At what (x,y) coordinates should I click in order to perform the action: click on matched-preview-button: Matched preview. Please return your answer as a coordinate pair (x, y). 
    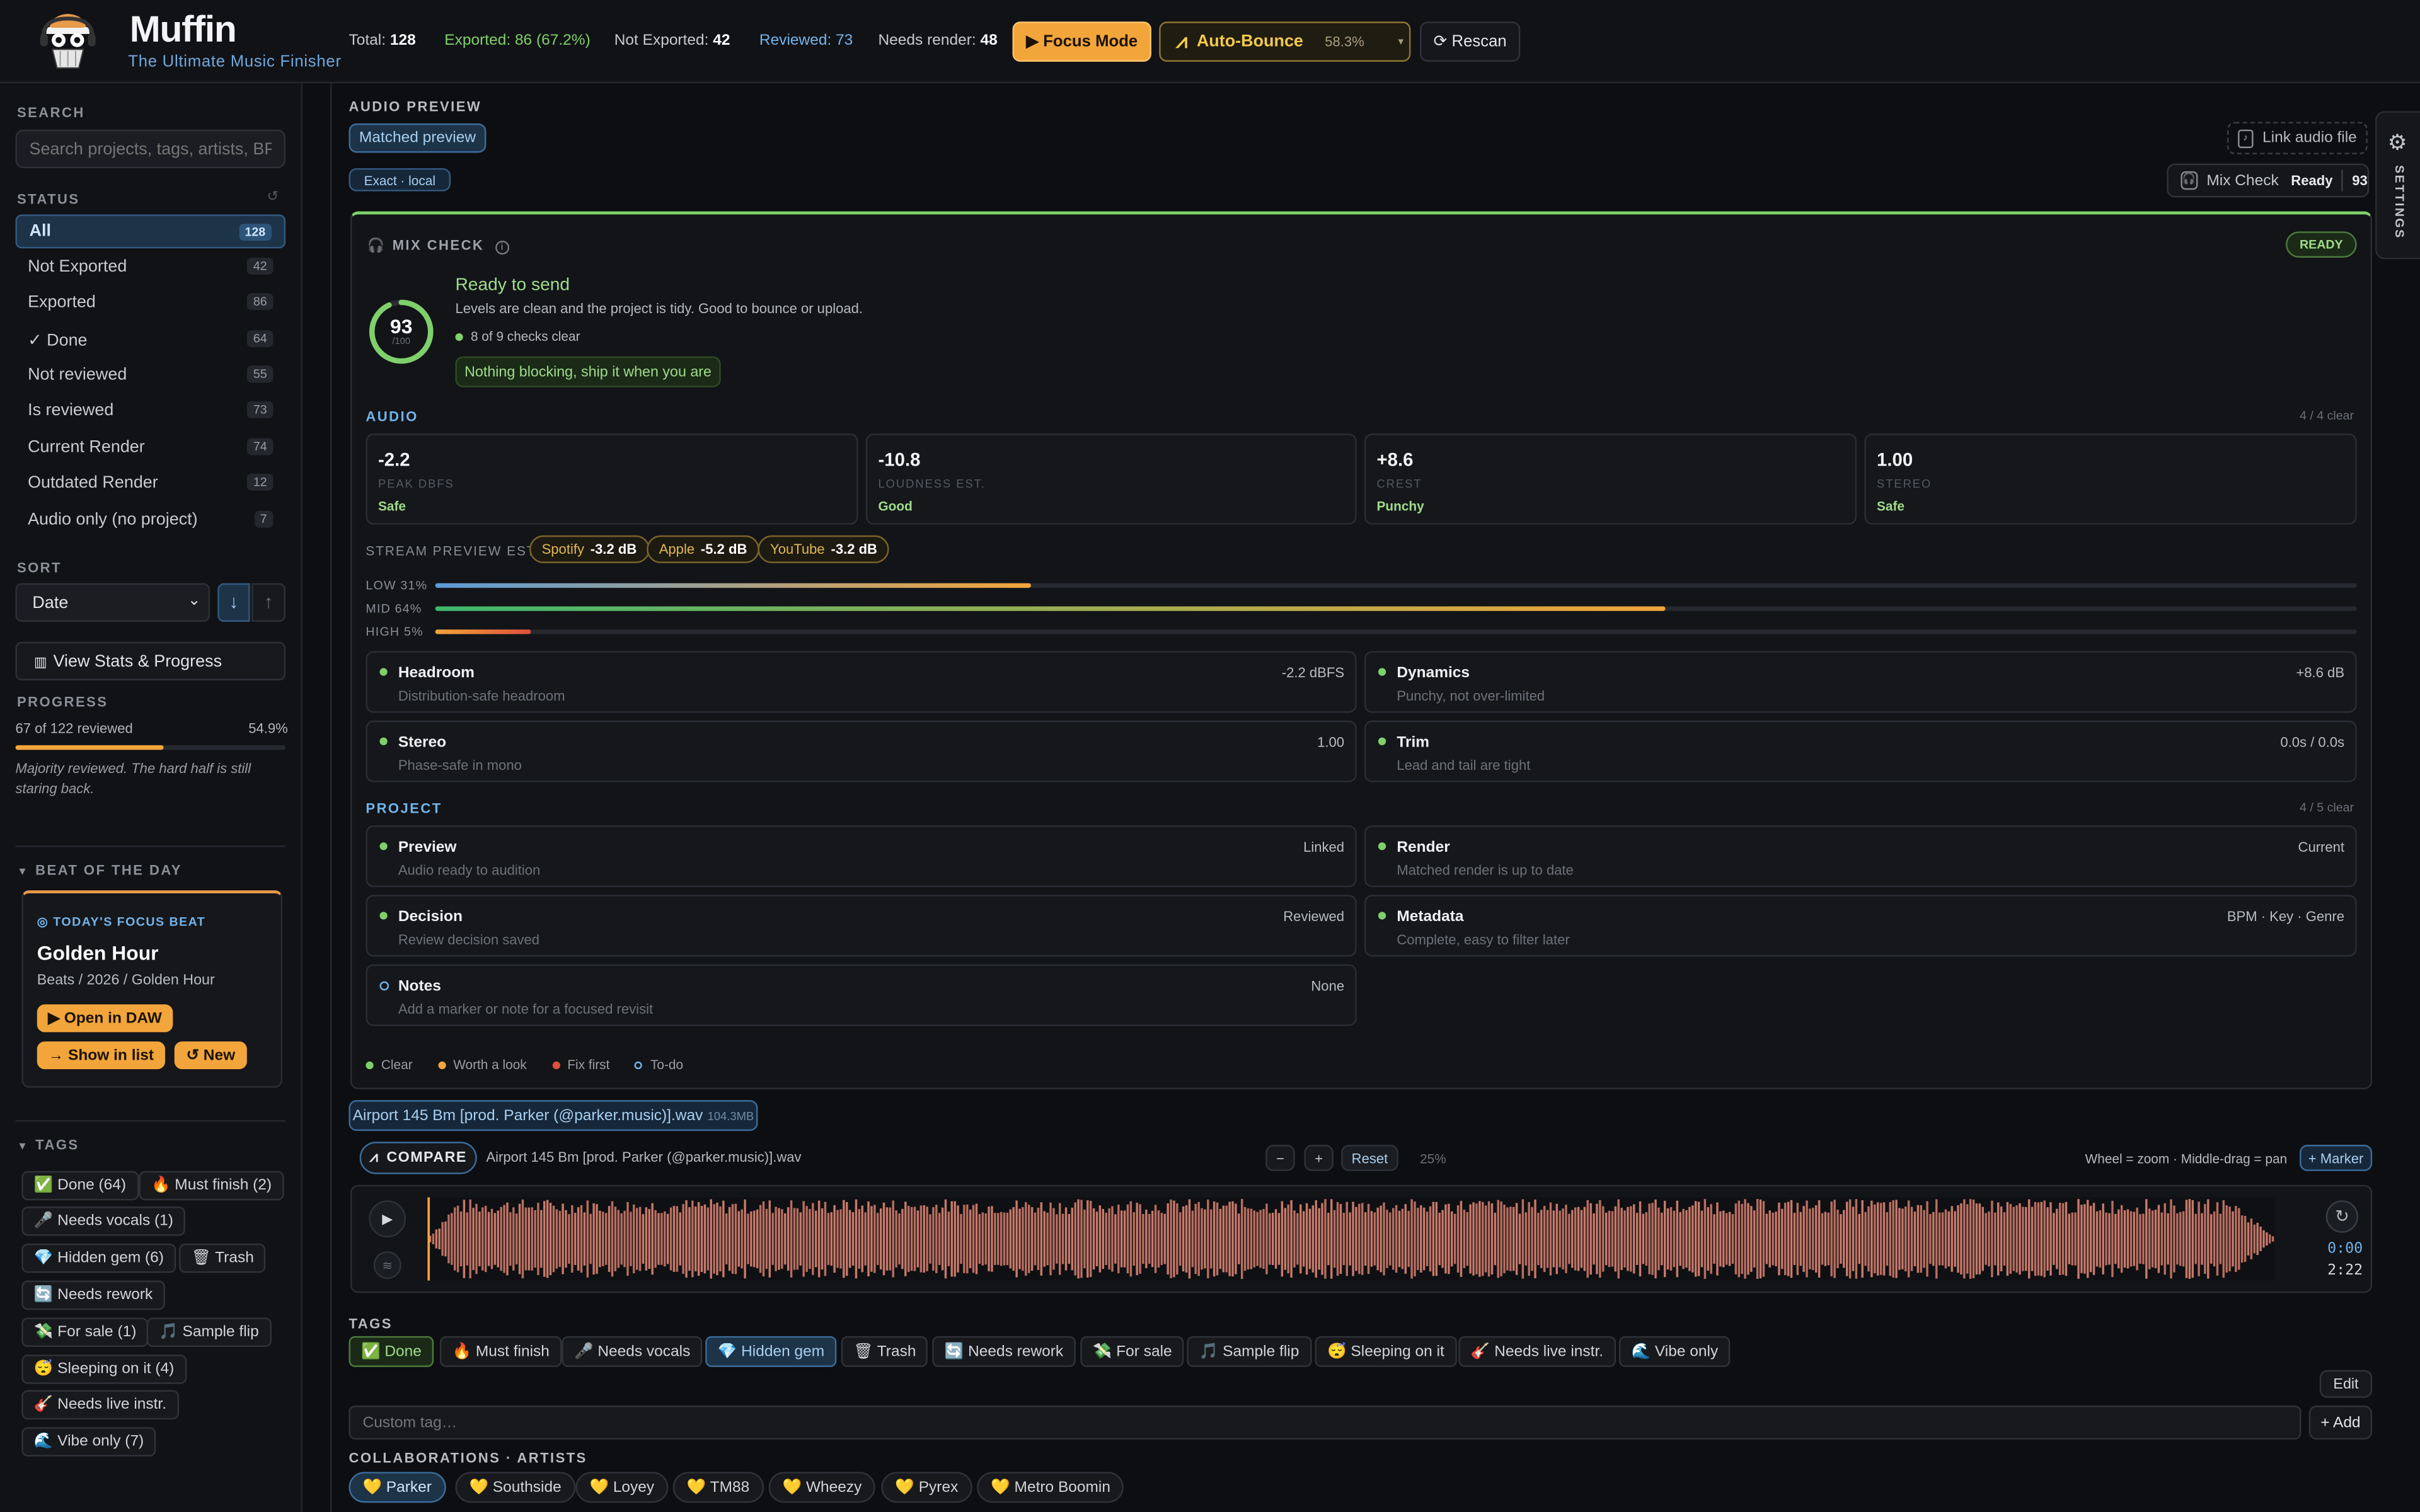
    Looking at the image, I should click on (418, 138).